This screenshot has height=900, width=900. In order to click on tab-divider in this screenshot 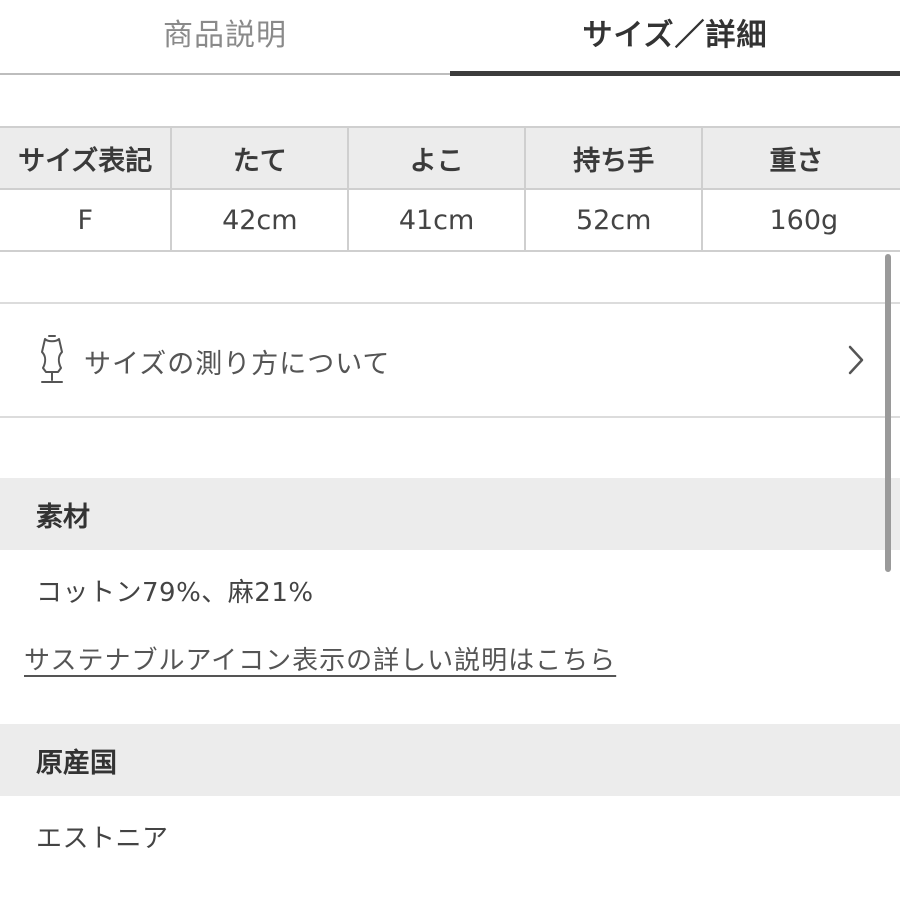, I will do `click(225, 74)`.